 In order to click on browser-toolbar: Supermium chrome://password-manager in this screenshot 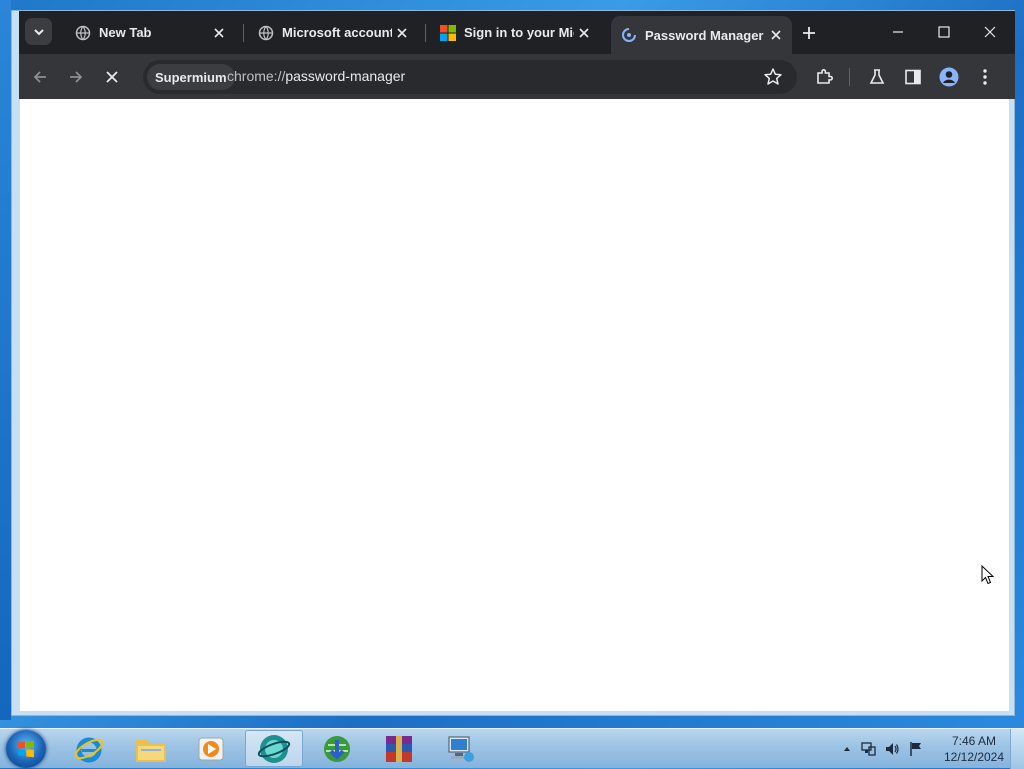, I will do `click(517, 76)`.